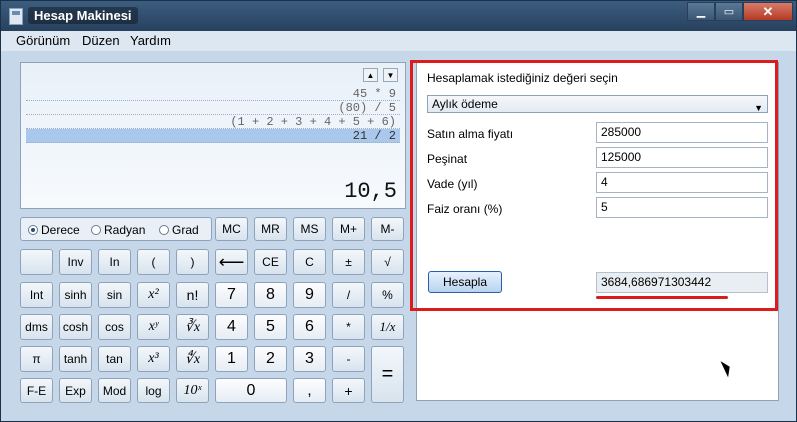  What do you see at coordinates (101, 40) in the screenshot?
I see `menu-duzen: Düzen` at bounding box center [101, 40].